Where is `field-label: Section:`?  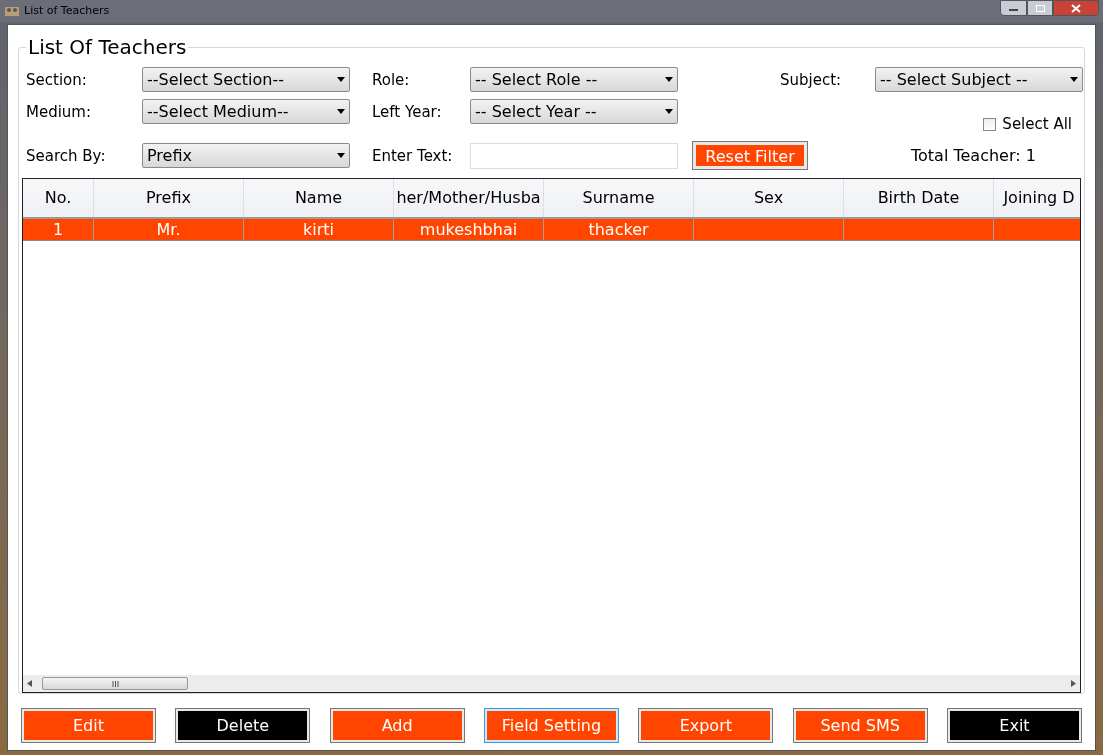
field-label: Section: is located at coordinates (56, 79).